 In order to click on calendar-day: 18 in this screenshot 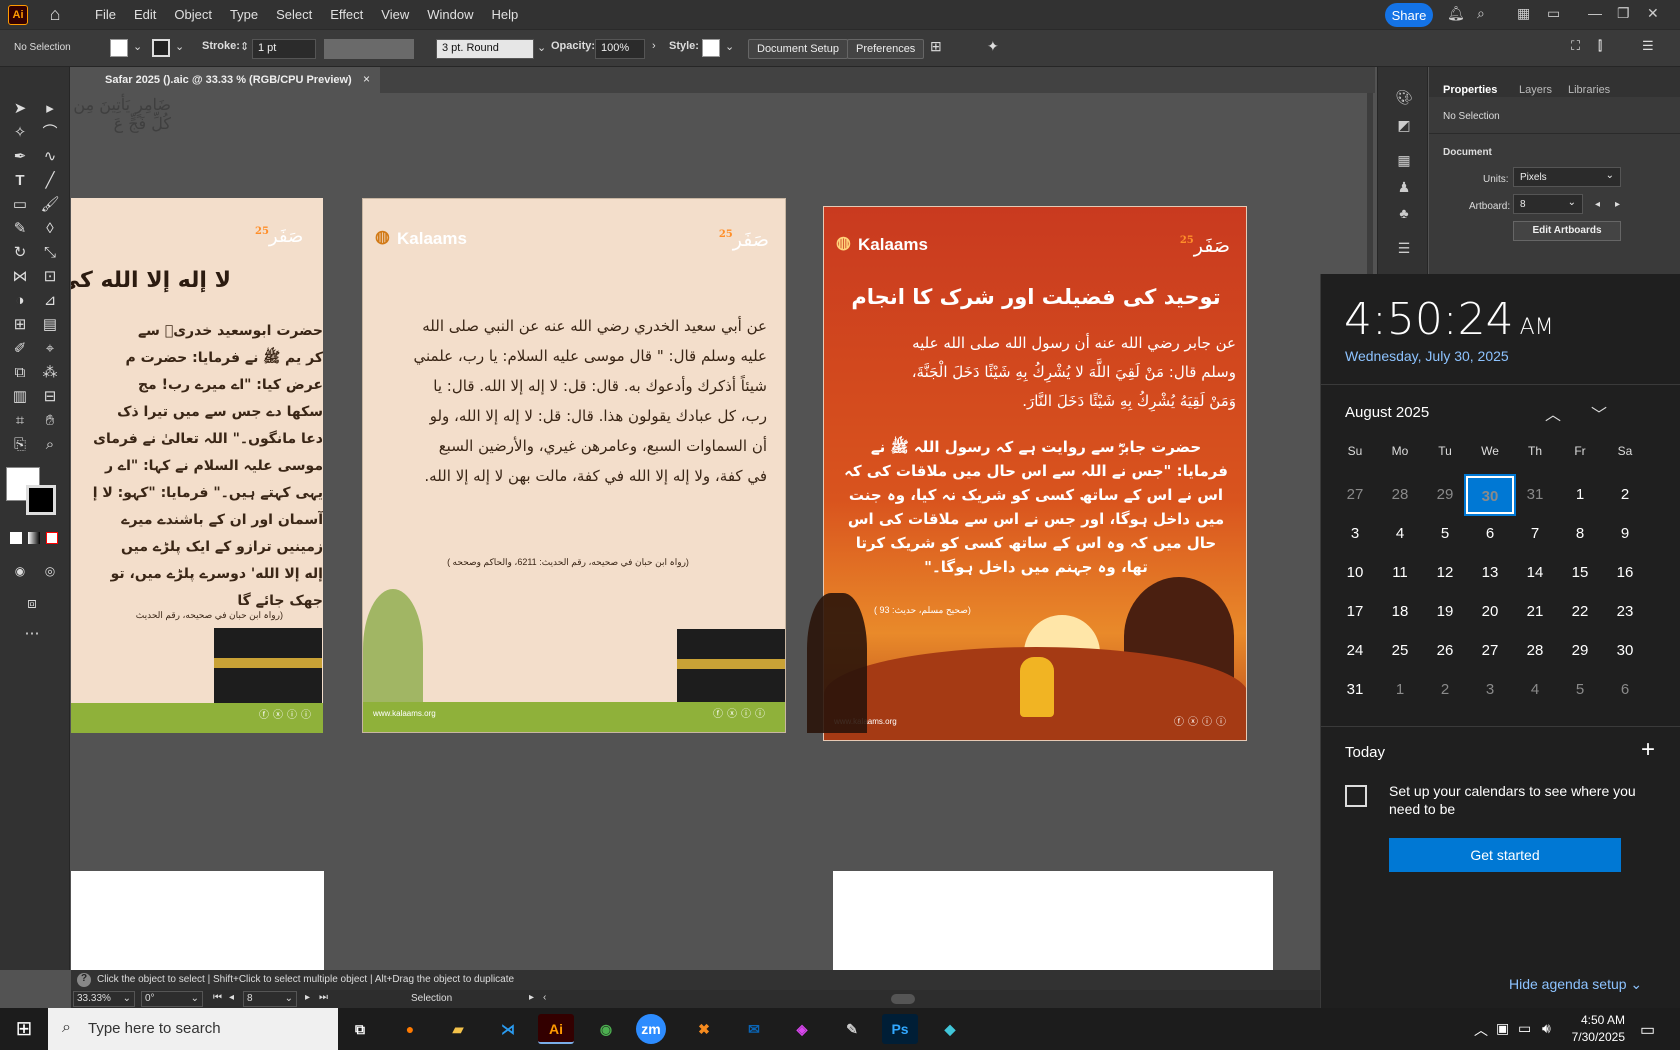, I will do `click(1400, 612)`.